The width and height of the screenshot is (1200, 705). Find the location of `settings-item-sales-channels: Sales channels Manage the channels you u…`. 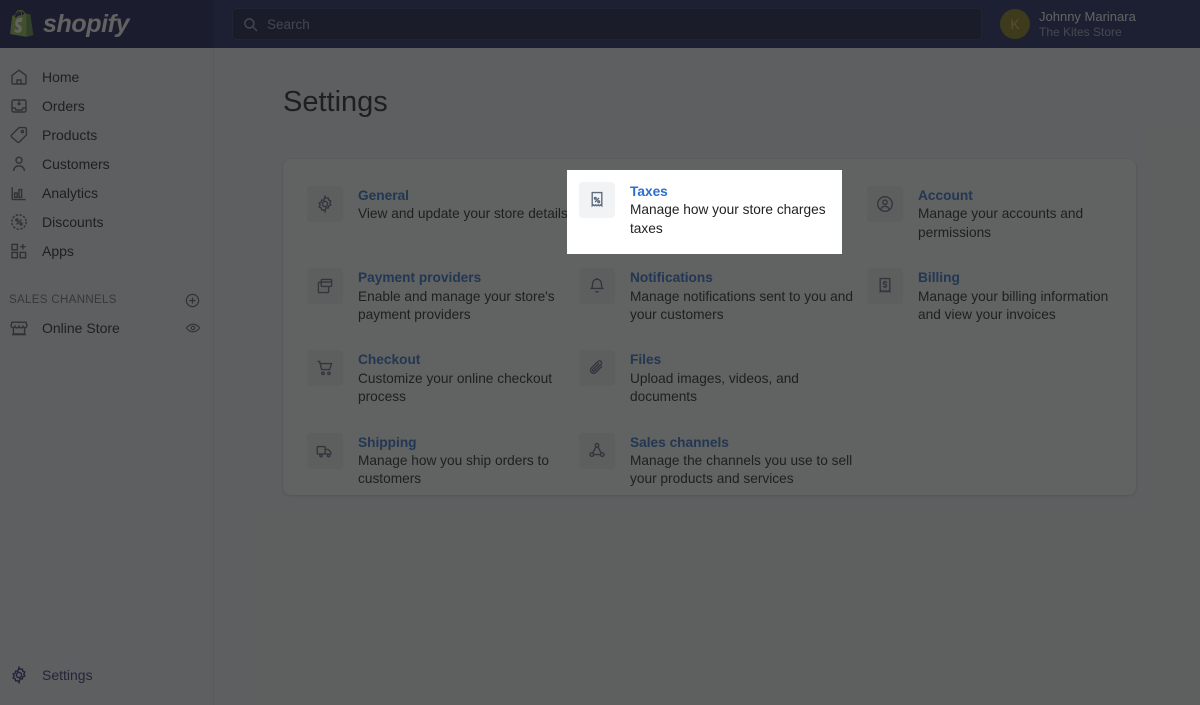

settings-item-sales-channels: Sales channels Manage the channels you u… is located at coordinates (723, 466).